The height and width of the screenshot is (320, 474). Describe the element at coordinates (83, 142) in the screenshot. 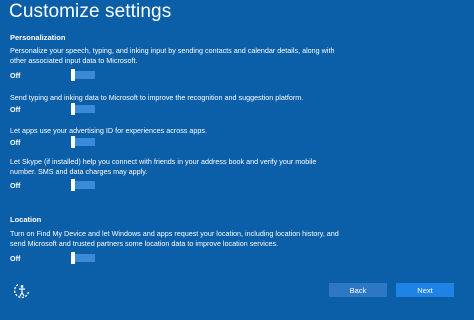

I see `advertising-id-toggle` at that location.